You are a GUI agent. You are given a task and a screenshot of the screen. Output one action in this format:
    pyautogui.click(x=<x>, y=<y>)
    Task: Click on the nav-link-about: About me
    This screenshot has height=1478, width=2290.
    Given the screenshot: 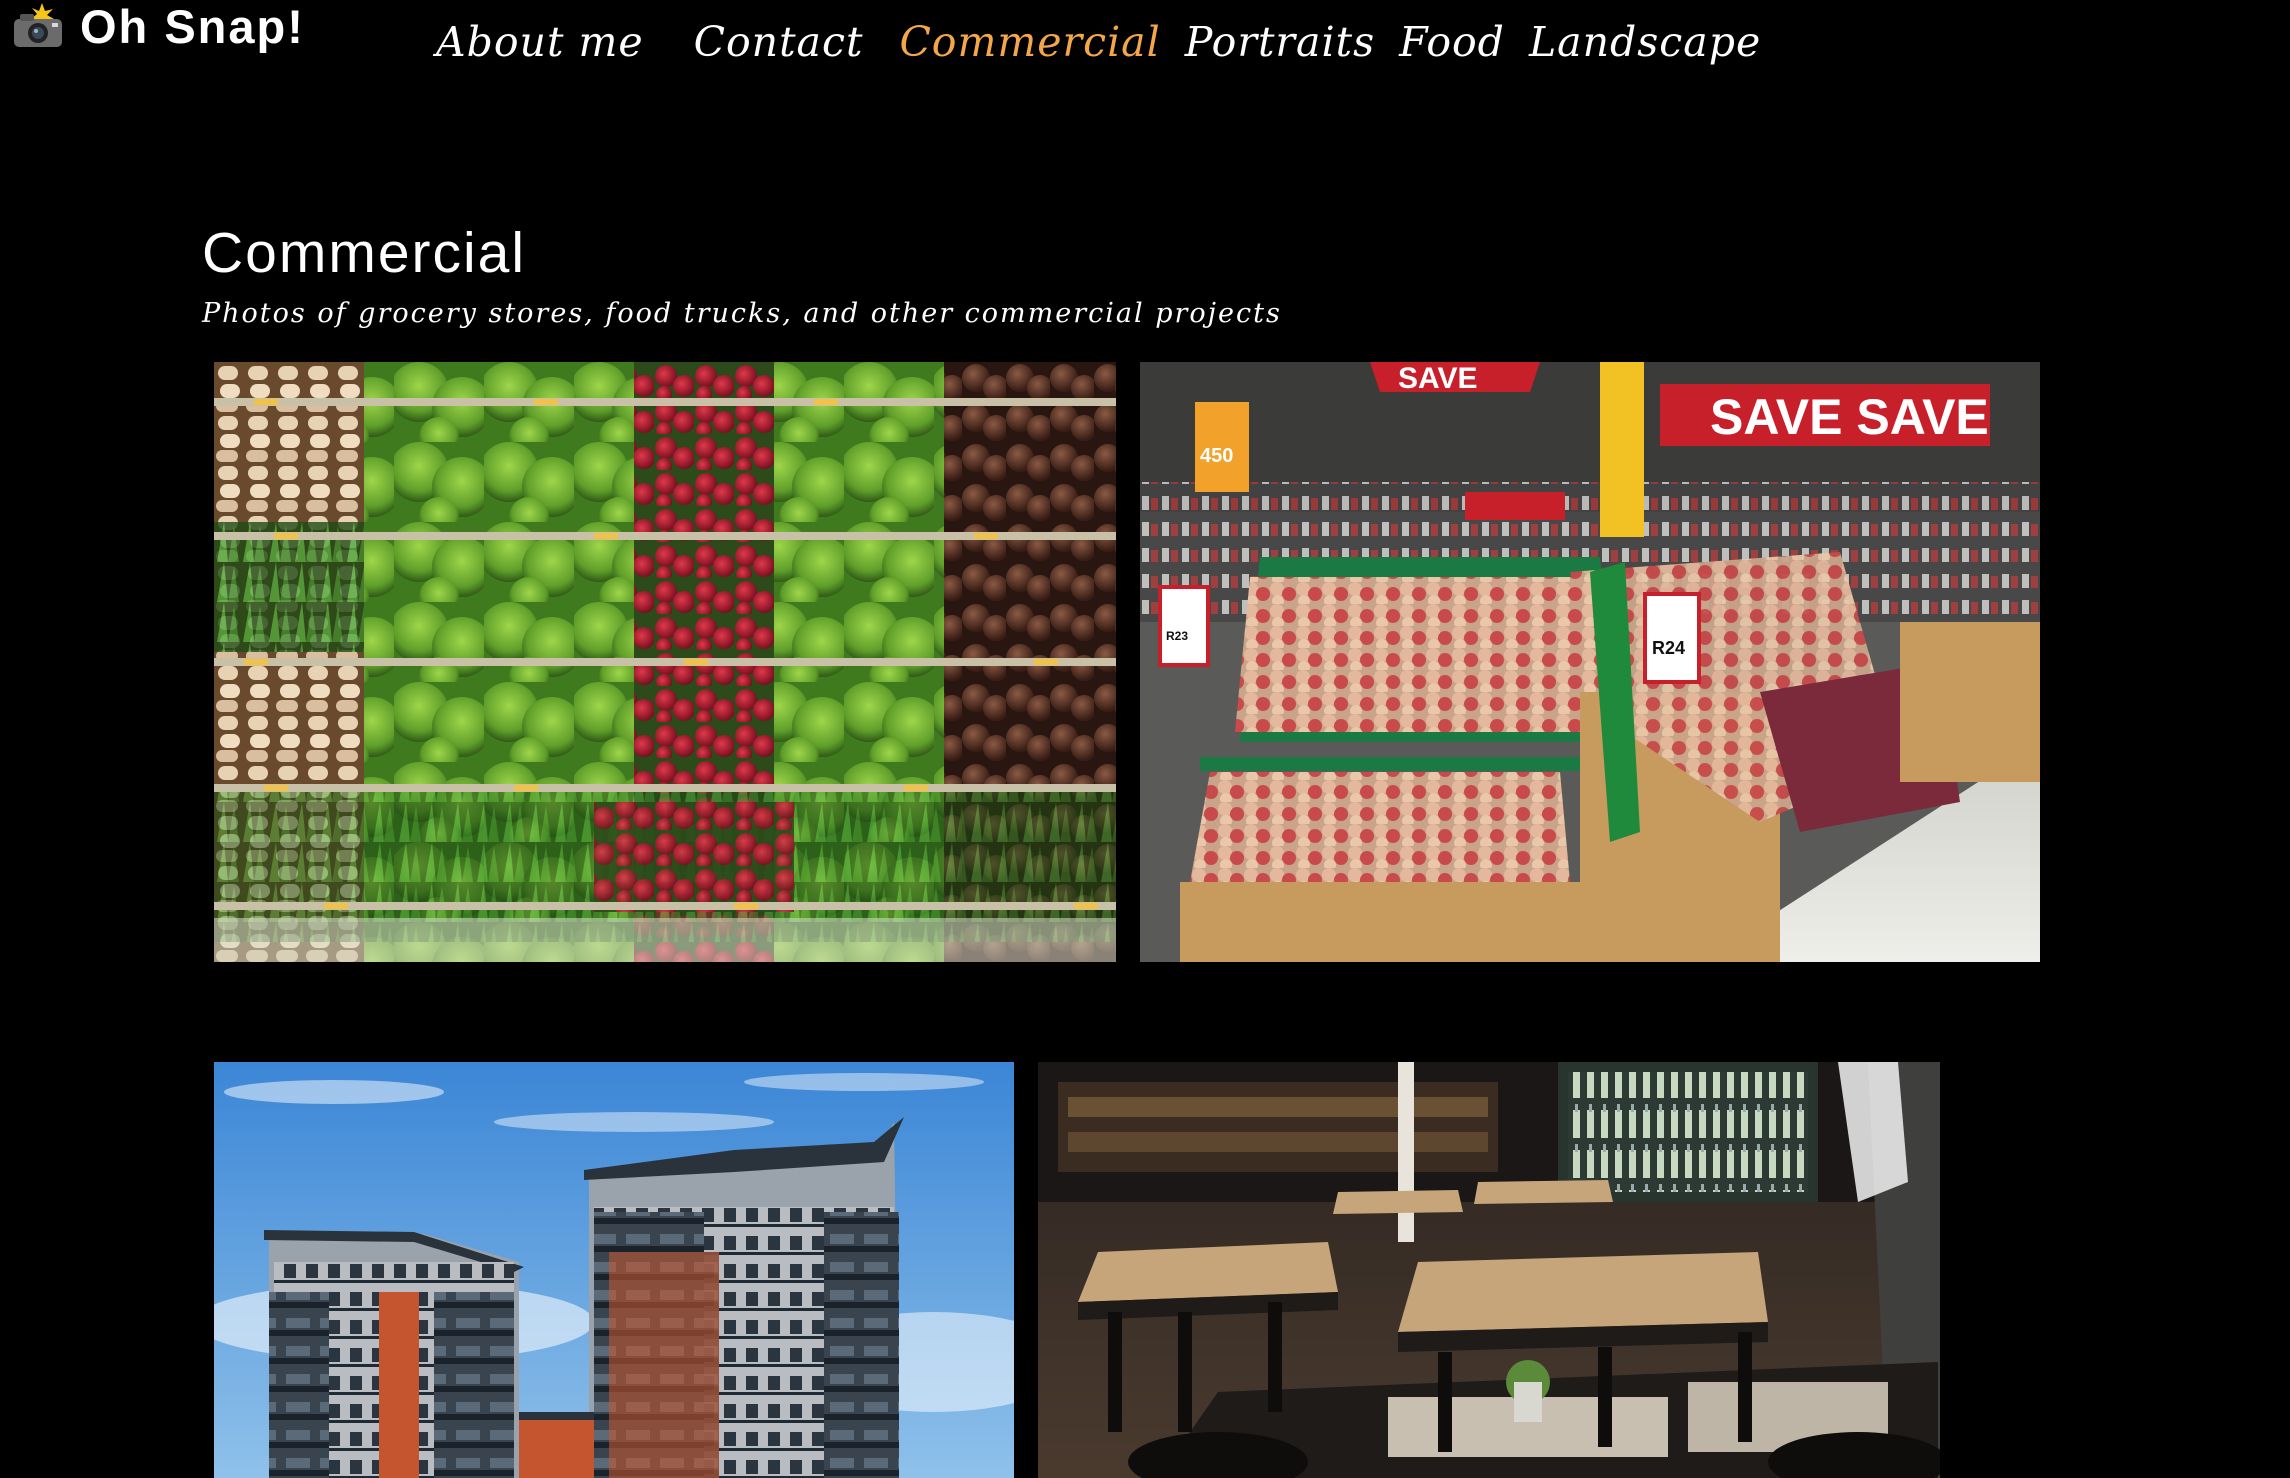 What is the action you would take?
    pyautogui.click(x=540, y=42)
    